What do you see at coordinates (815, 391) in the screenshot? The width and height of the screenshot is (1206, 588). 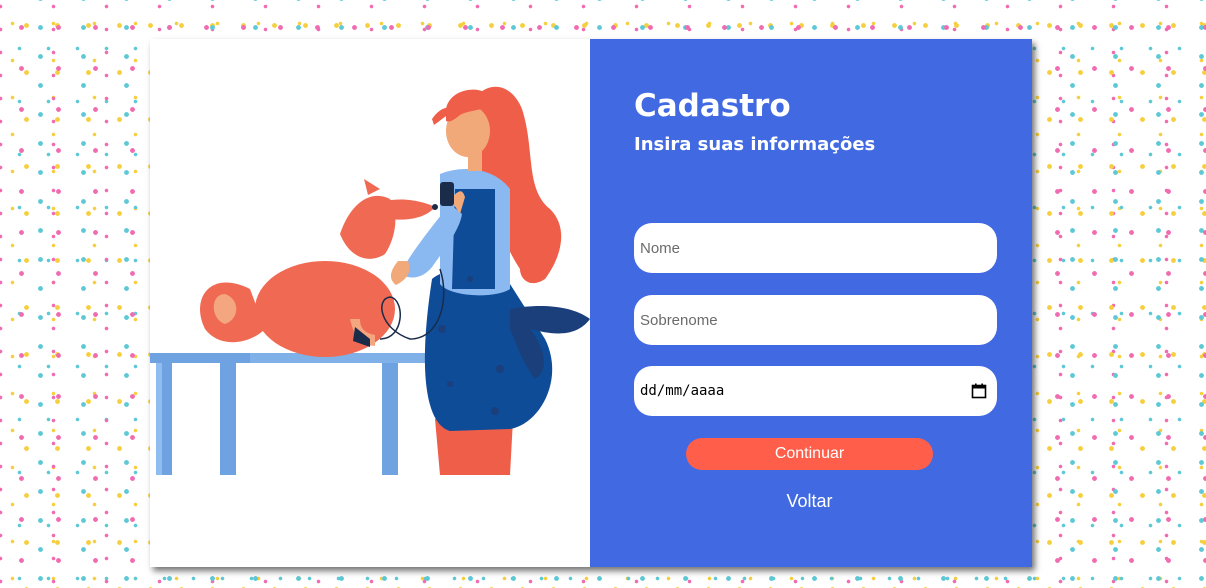 I see `birthdate-input: dd/mm/aaaa` at bounding box center [815, 391].